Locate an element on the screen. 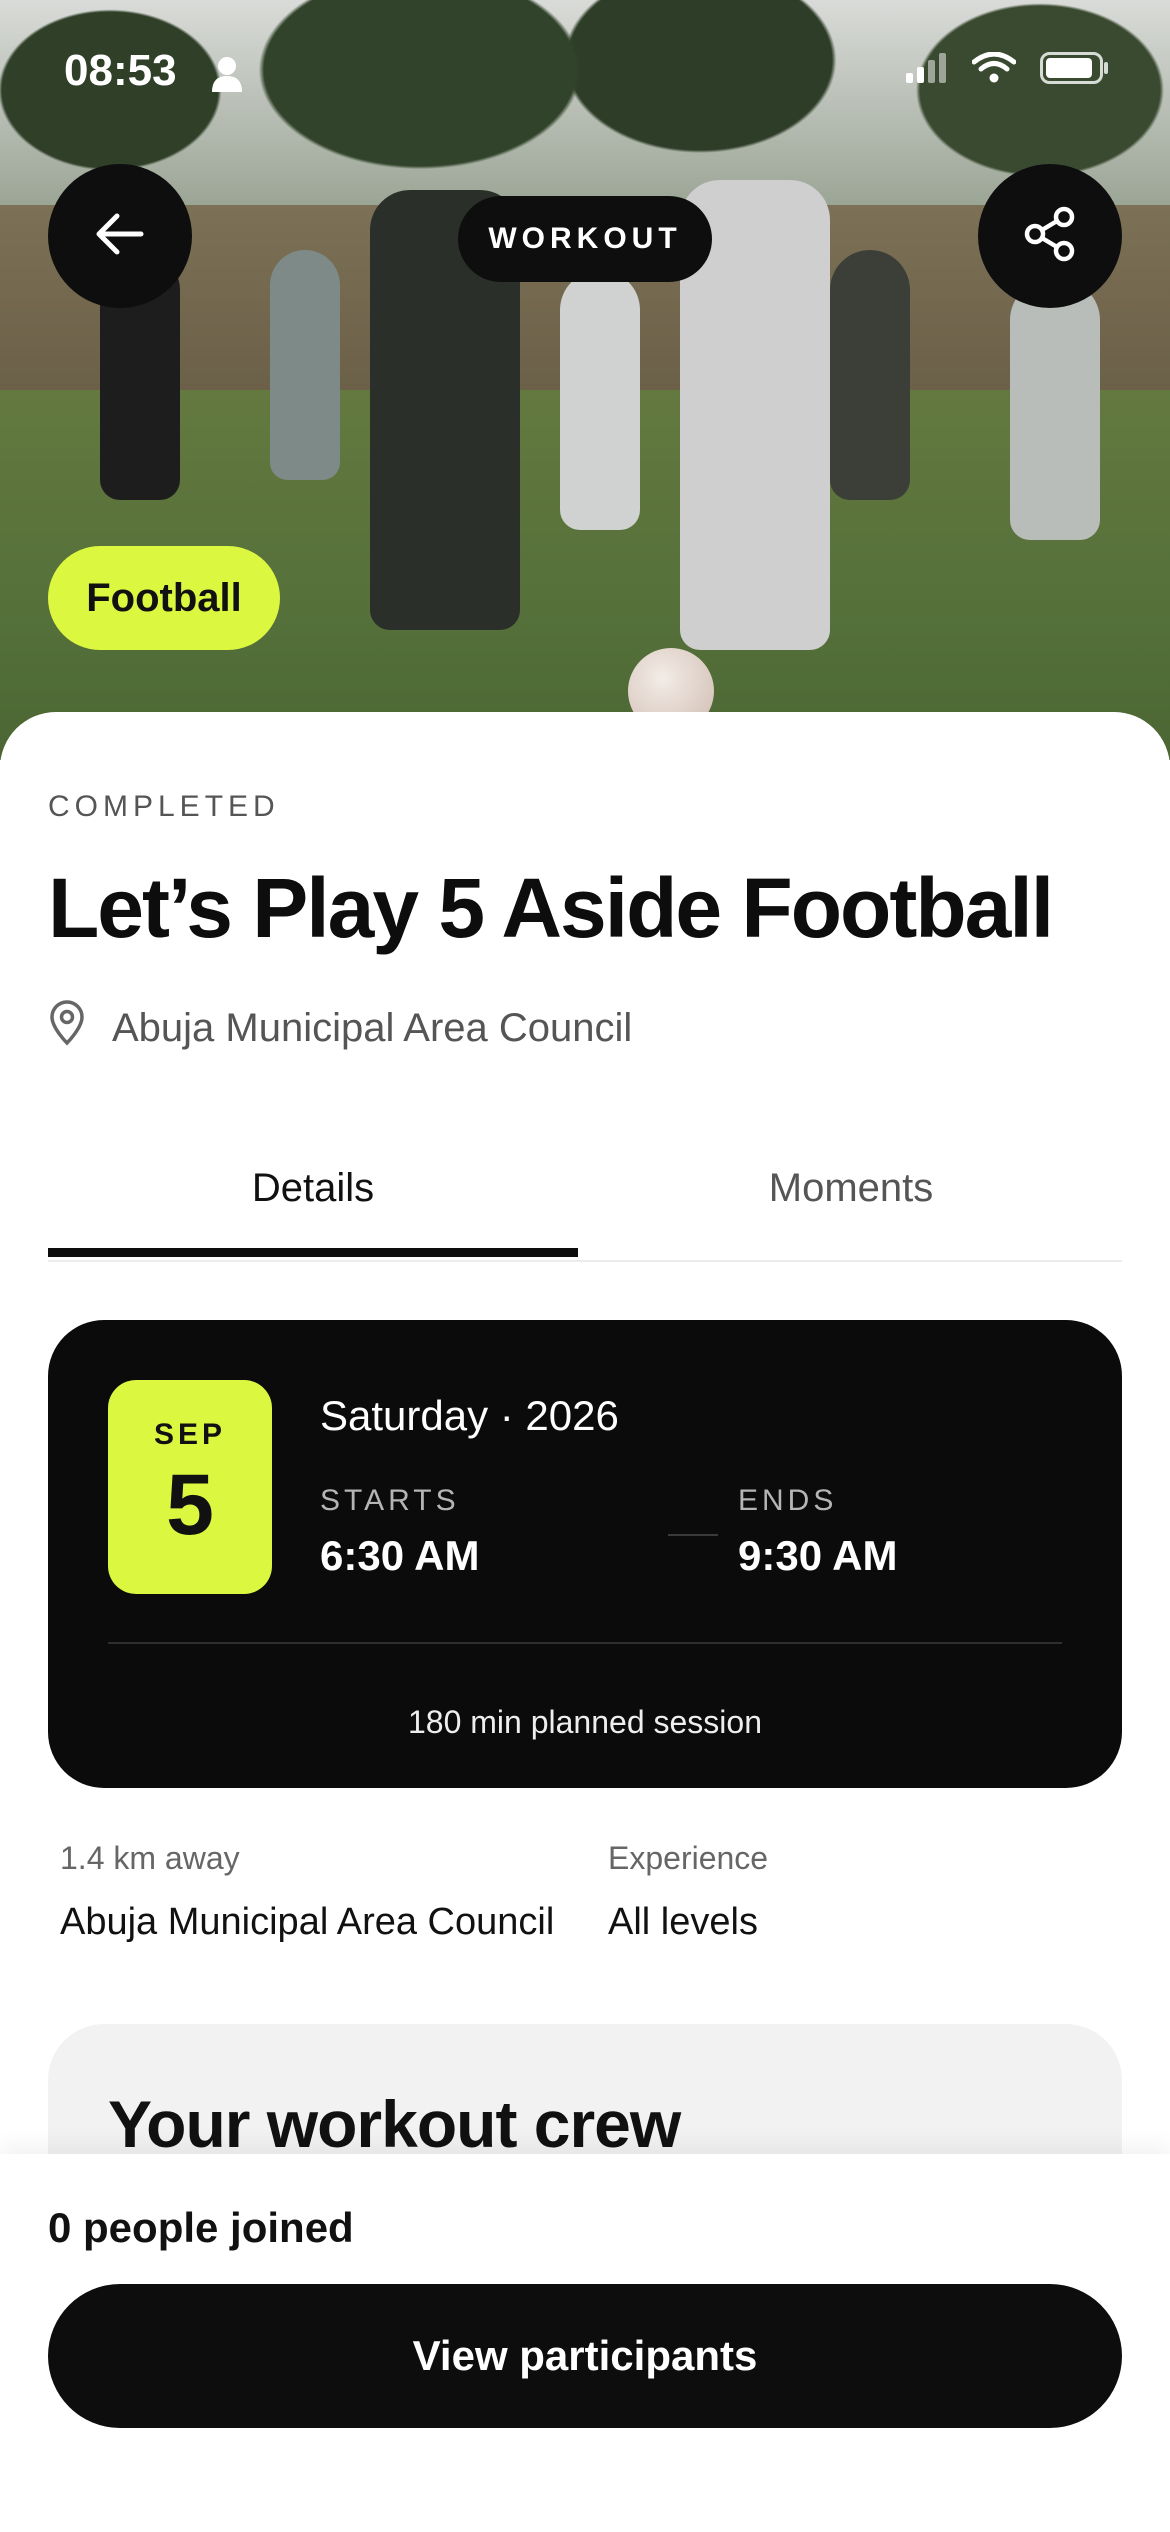 The width and height of the screenshot is (1170, 2532). share-button is located at coordinates (1050, 236).